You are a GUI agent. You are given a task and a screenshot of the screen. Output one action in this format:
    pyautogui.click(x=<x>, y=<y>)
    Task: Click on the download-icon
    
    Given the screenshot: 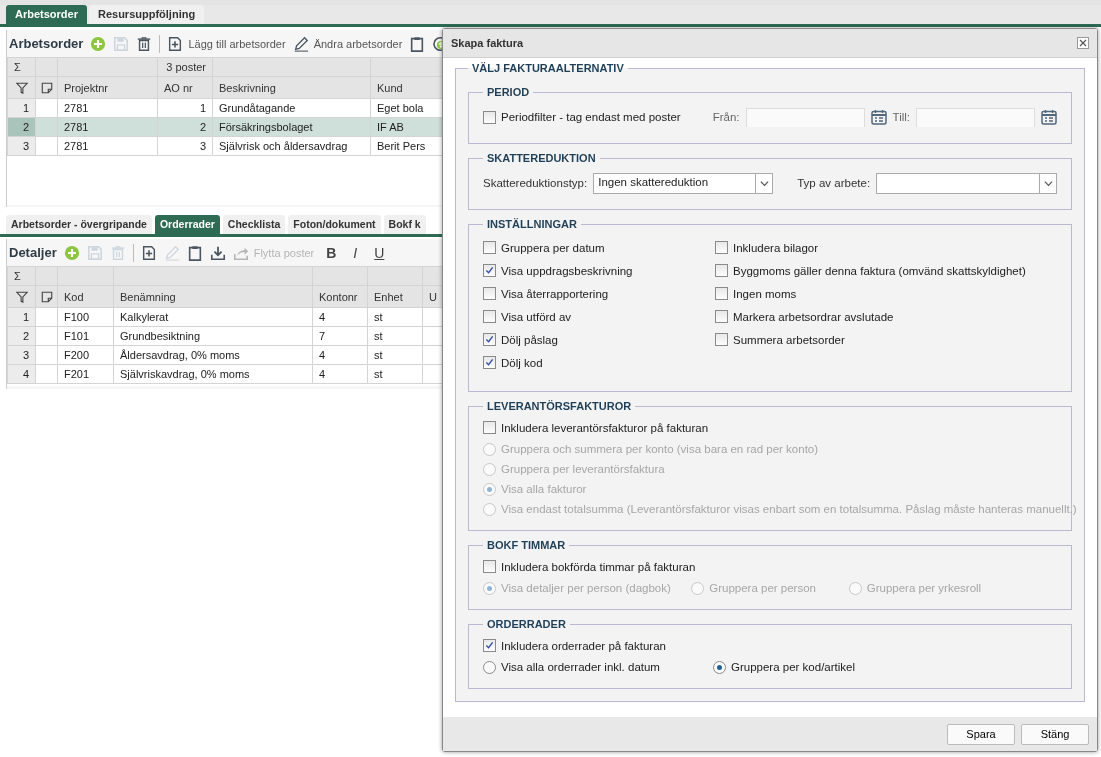 What is the action you would take?
    pyautogui.click(x=217, y=252)
    